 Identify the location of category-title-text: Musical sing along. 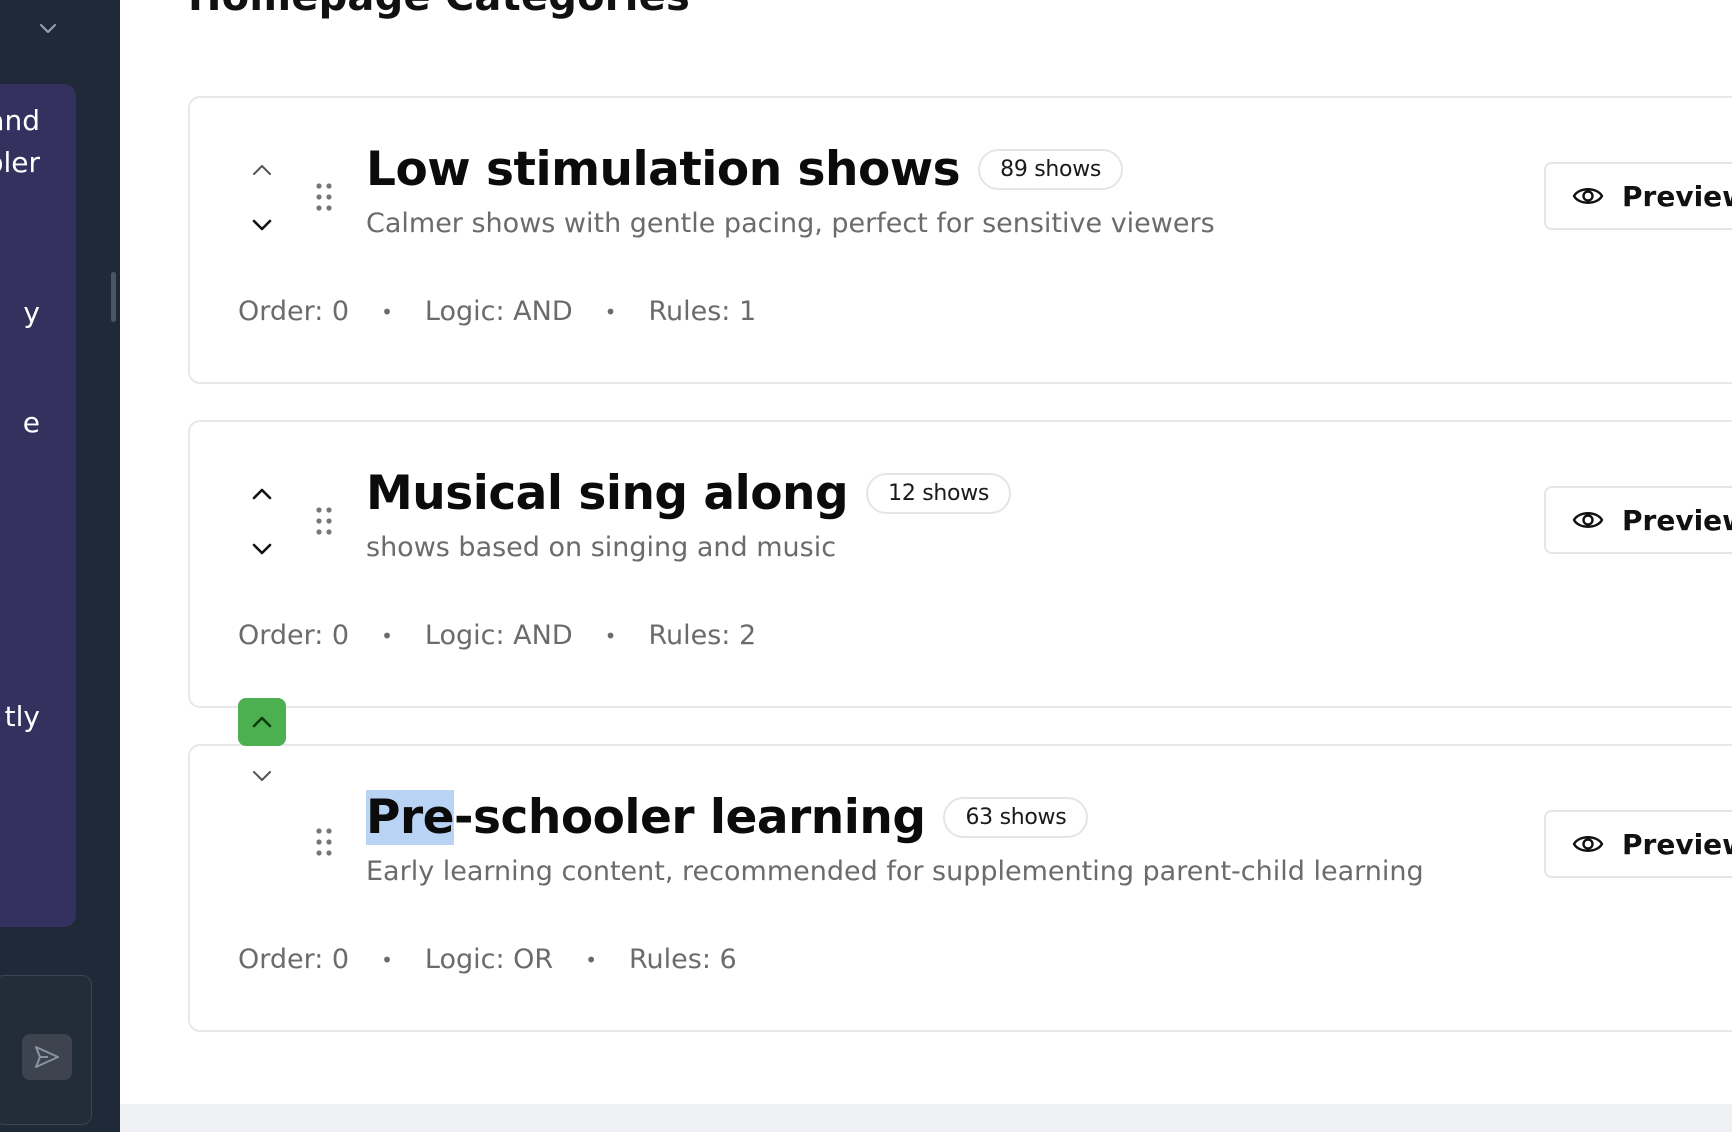
(607, 493).